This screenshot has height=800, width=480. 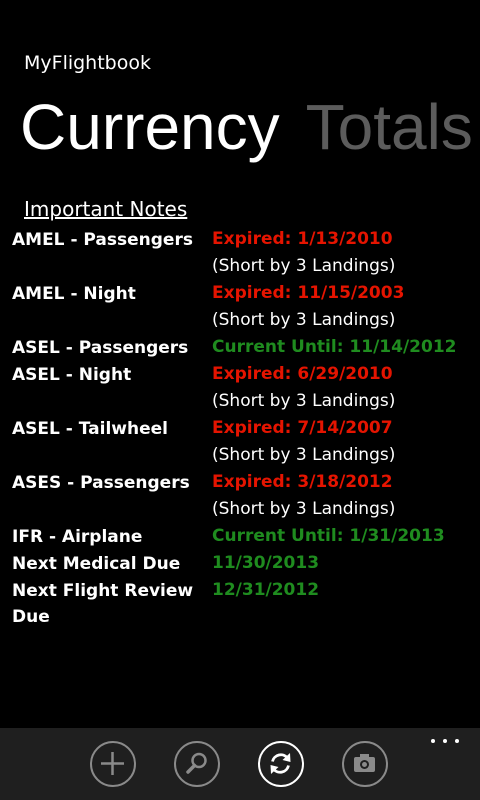 I want to click on currency-value: 11/30/2013, so click(x=266, y=563).